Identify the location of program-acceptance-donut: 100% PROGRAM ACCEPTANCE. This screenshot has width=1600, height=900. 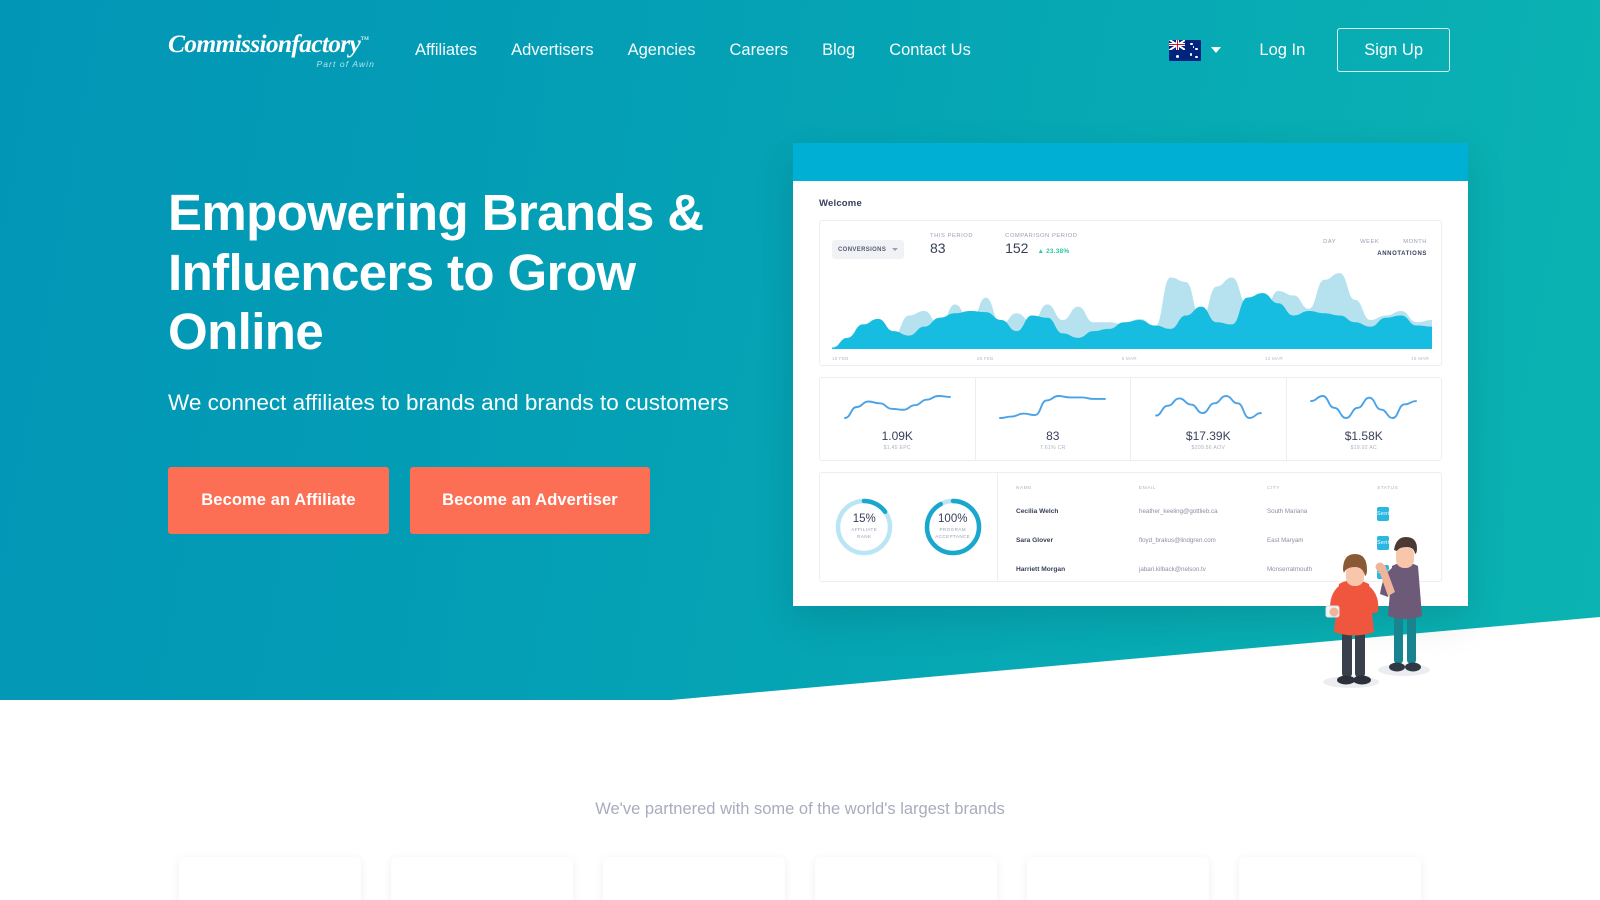
(953, 527).